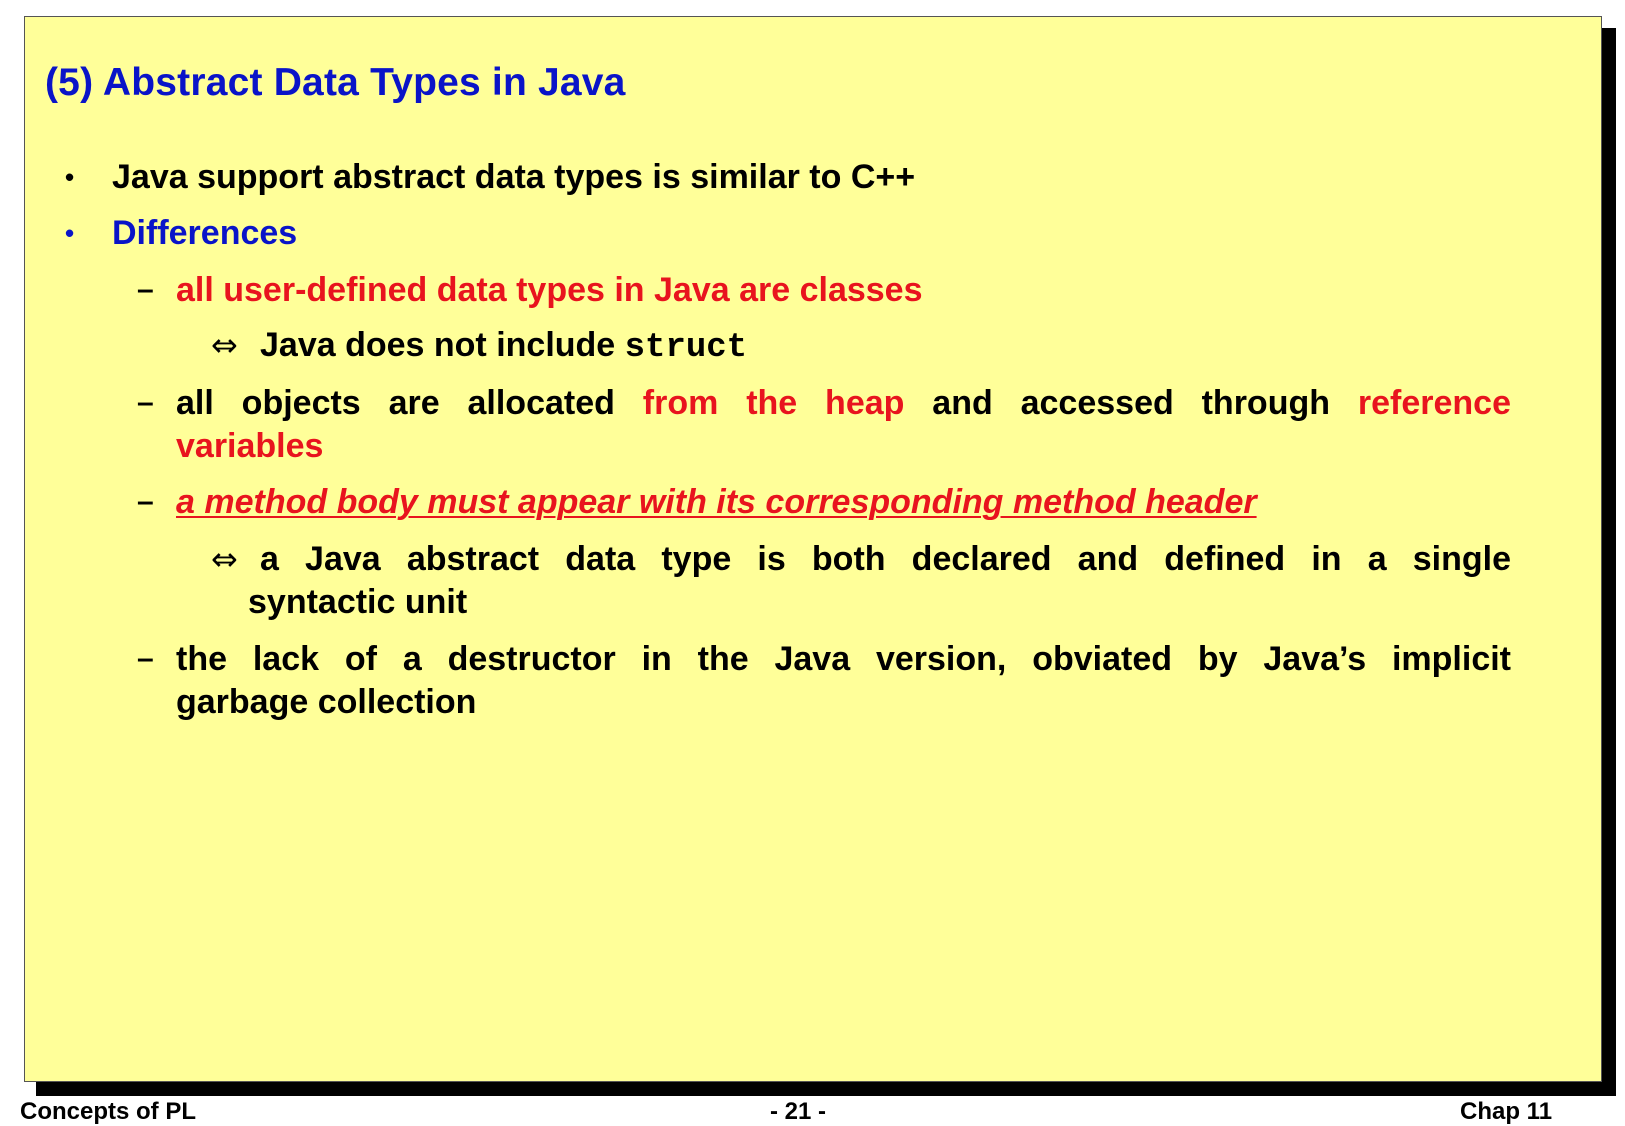  I want to click on footer-chapter: Chap 11, so click(1506, 1111).